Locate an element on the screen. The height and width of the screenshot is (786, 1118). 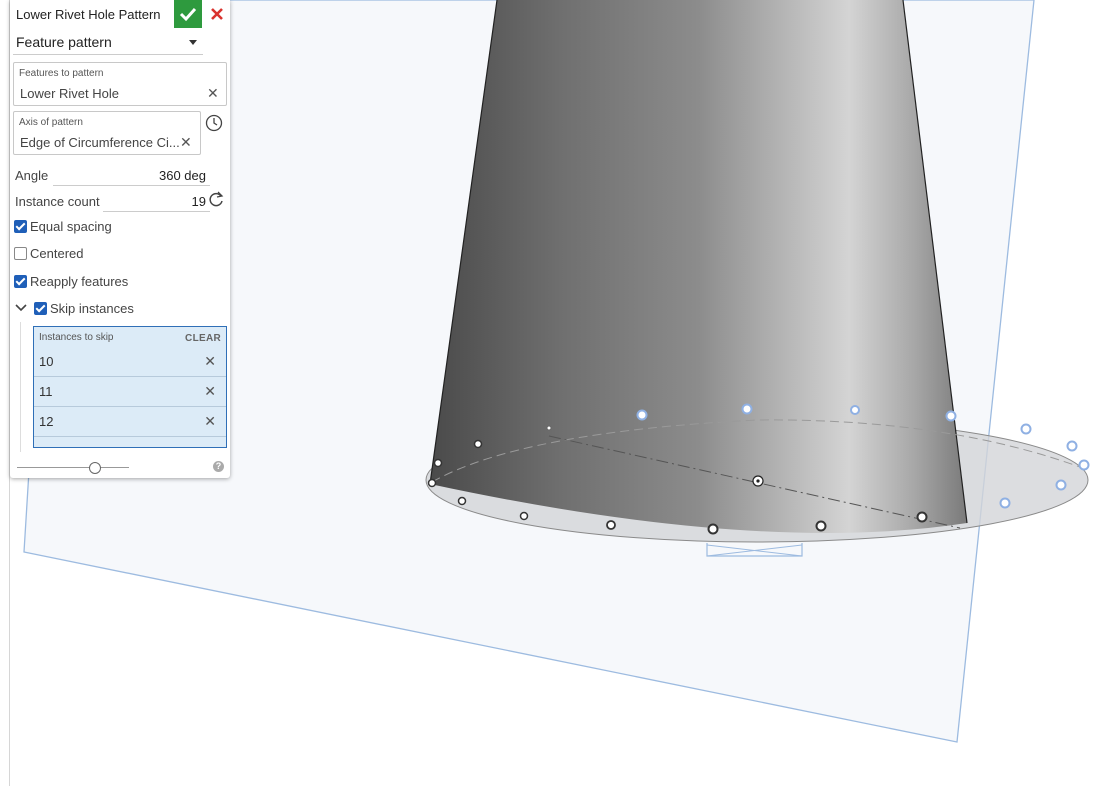
remove-axis-icon: ✕ is located at coordinates (186, 142).